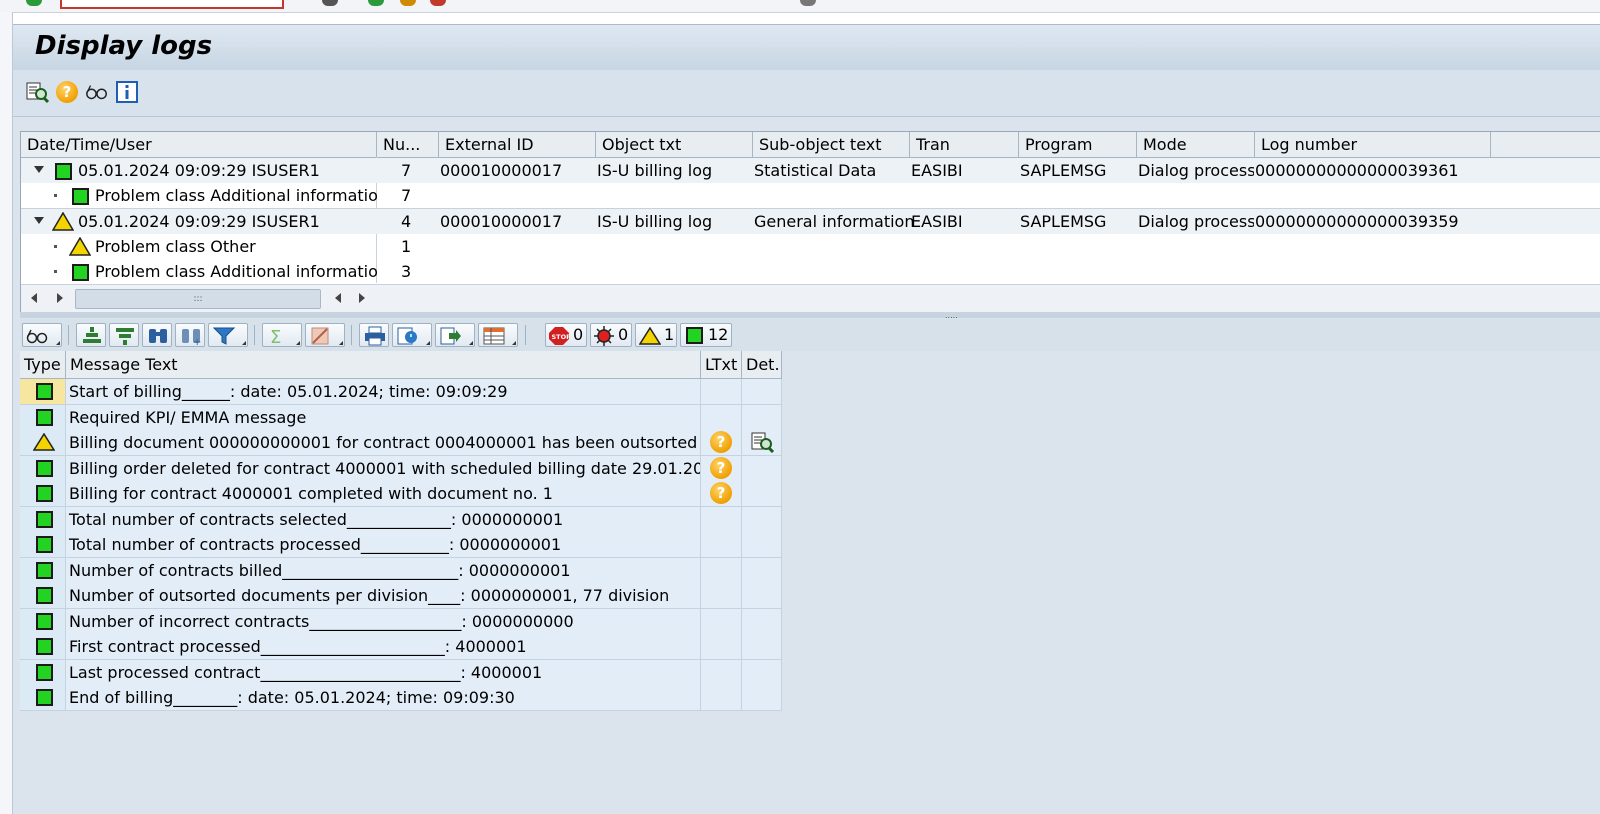 This screenshot has height=814, width=1600. Describe the element at coordinates (674, 144) in the screenshot. I see `col-header-object-txt: Object txt` at that location.